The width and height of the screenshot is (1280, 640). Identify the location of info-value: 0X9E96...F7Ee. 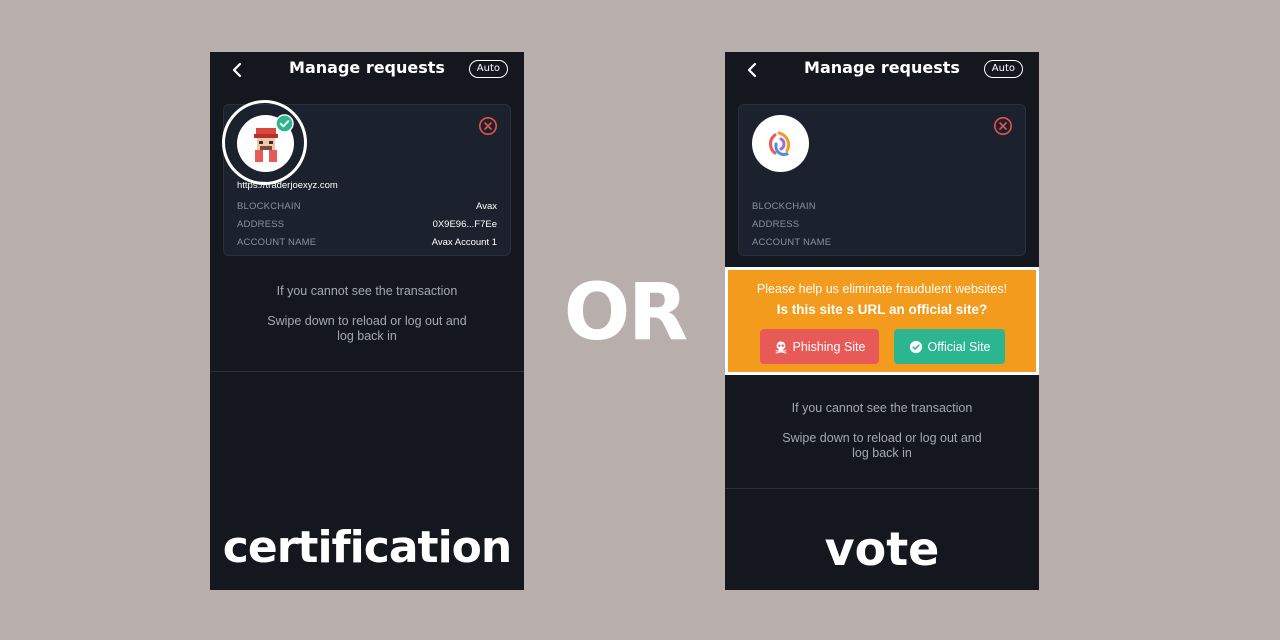
(464, 224).